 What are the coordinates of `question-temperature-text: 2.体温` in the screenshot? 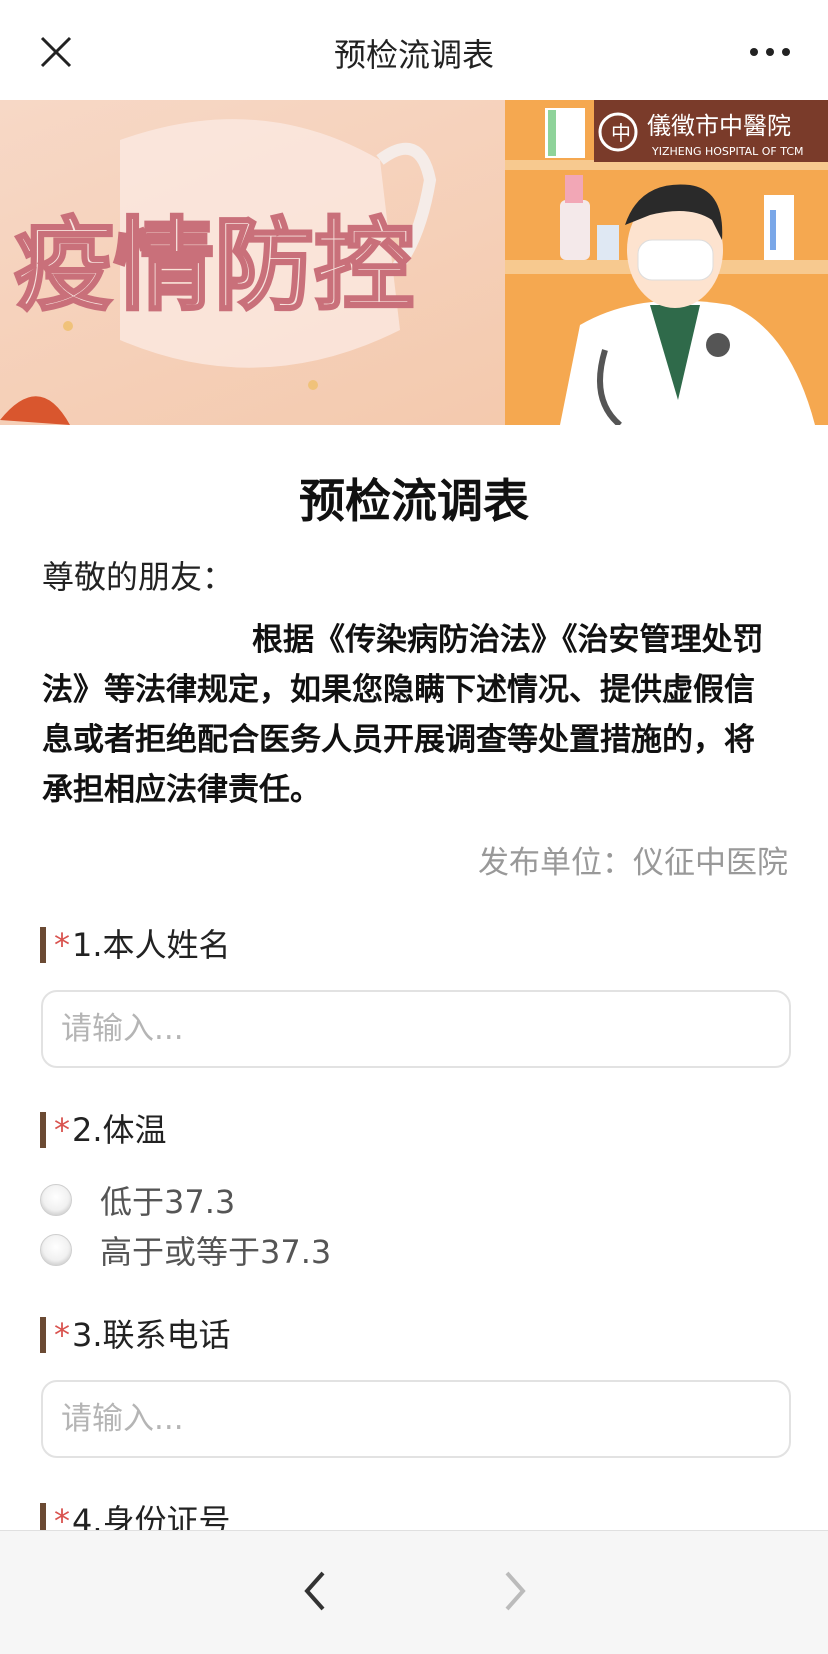 It's located at (119, 1130).